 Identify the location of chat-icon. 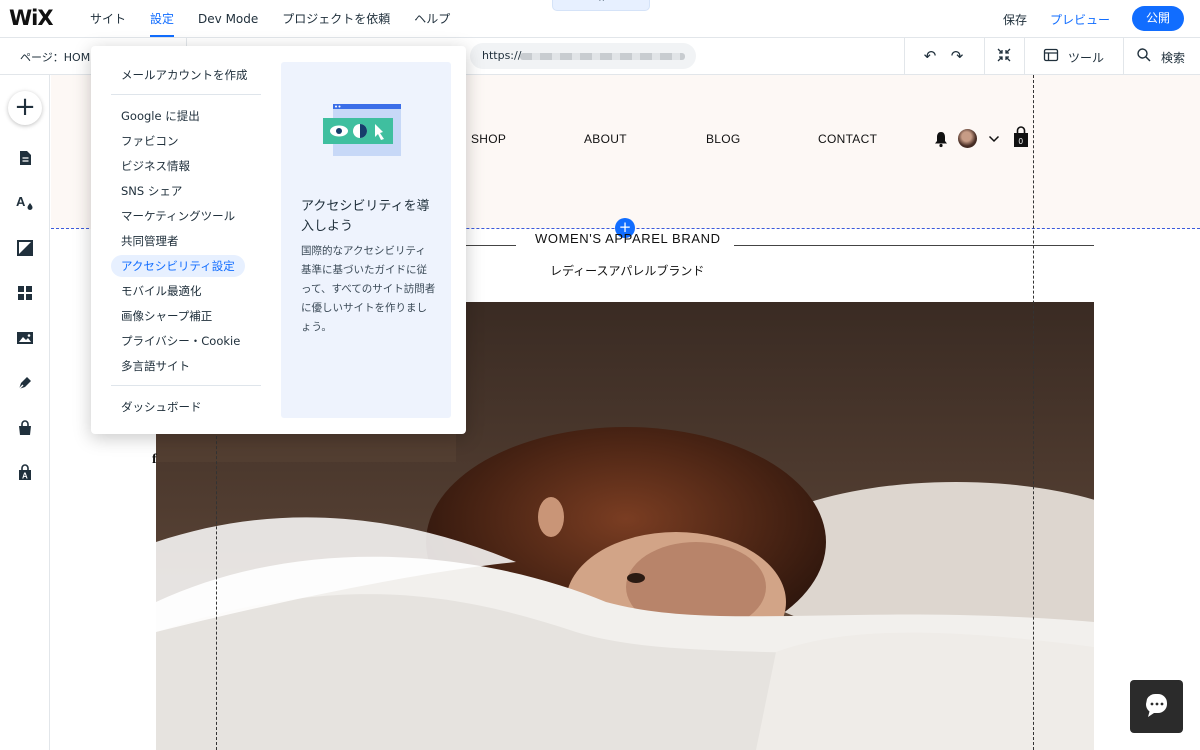
(1156, 705).